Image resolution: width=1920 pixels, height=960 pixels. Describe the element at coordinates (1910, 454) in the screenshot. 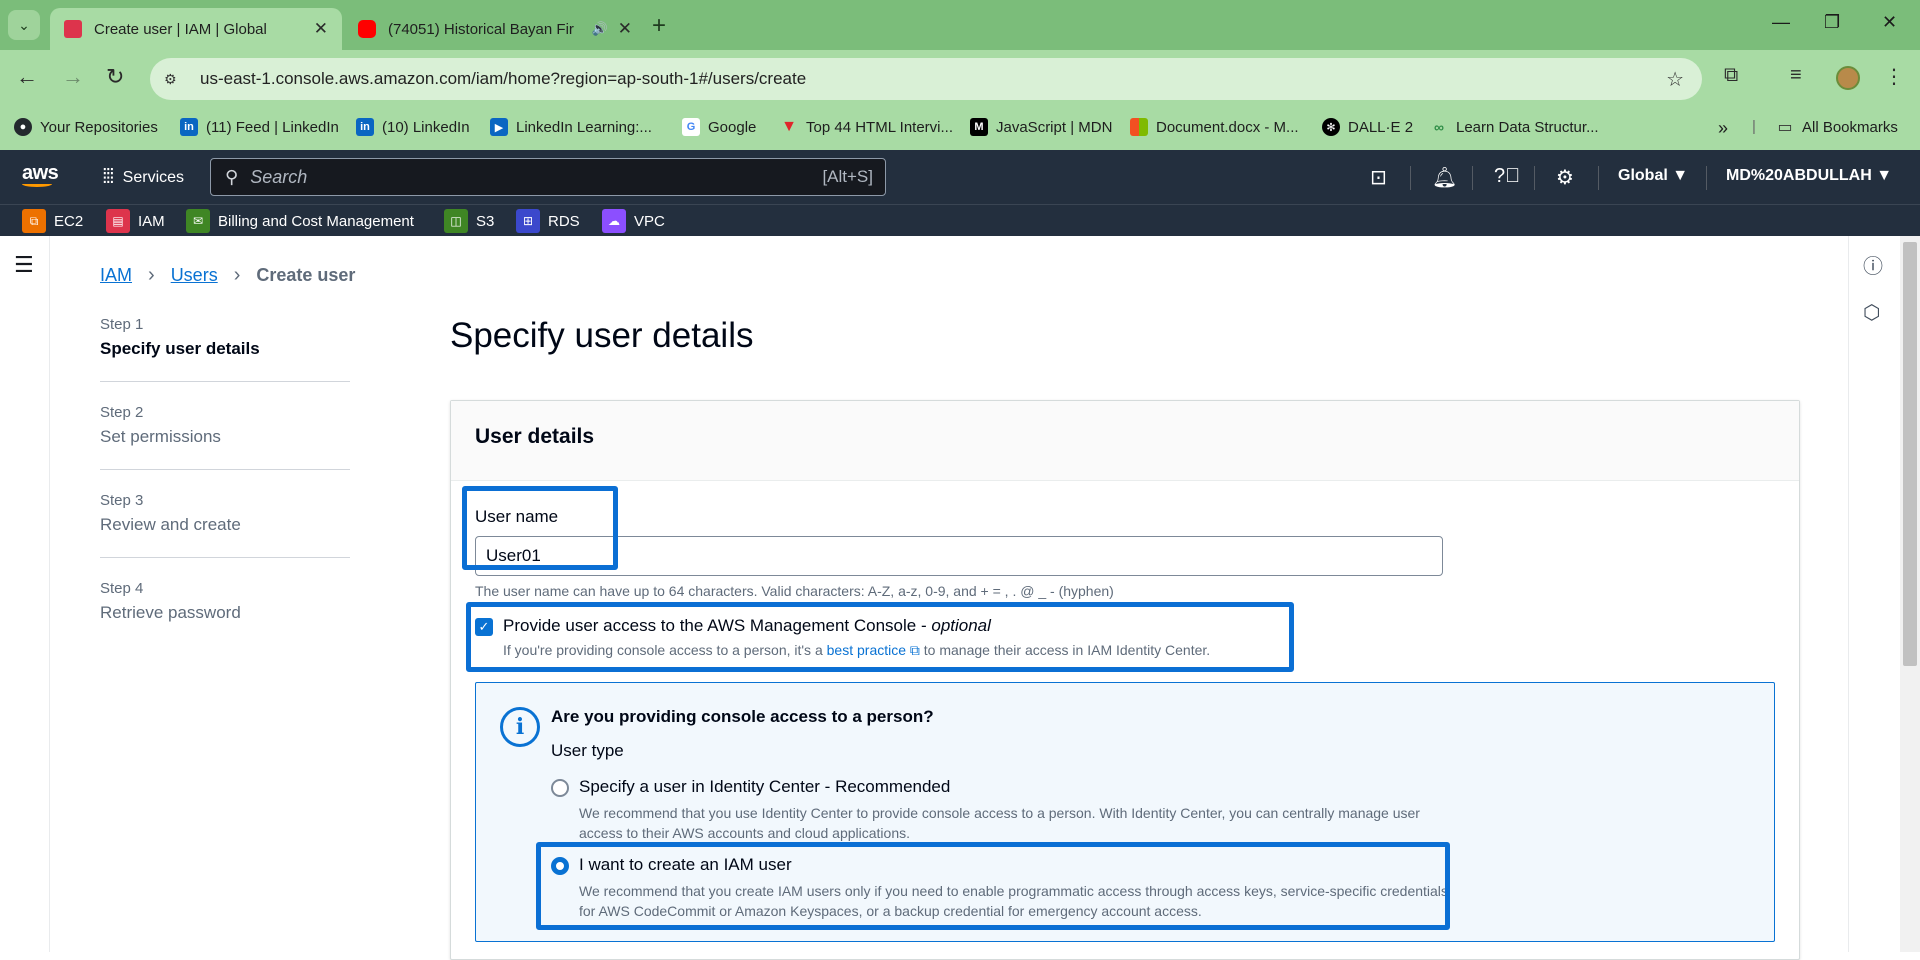

I see `scrollbar-thumb` at that location.